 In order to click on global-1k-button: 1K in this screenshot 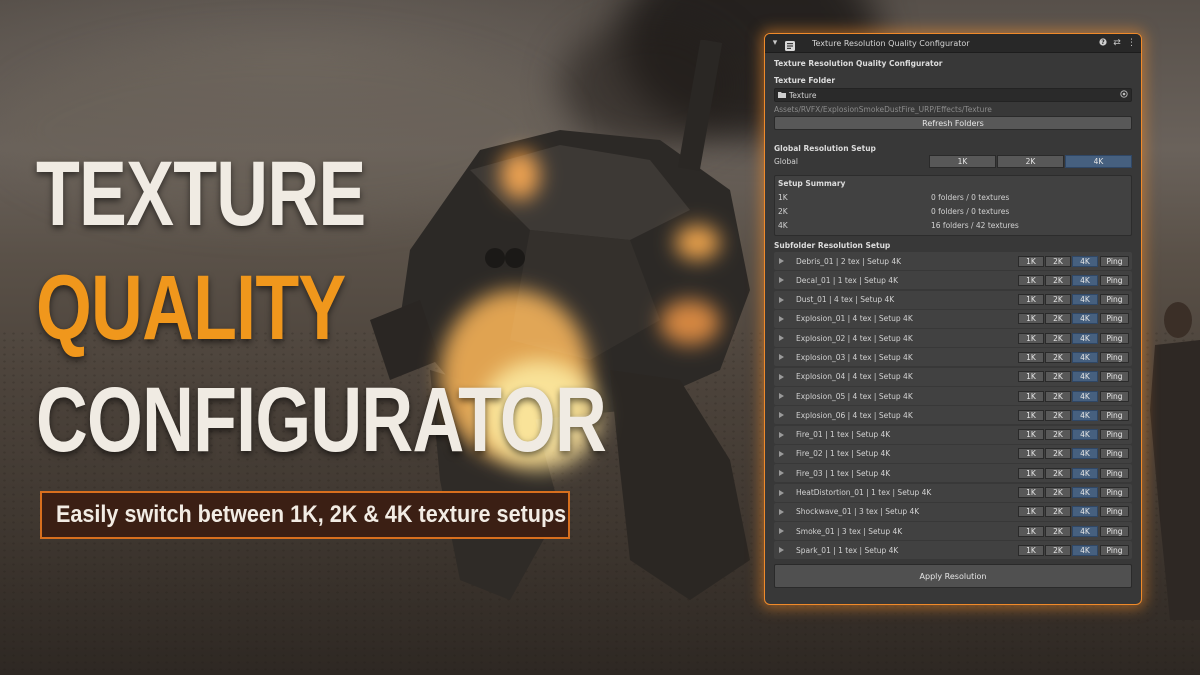, I will do `click(962, 161)`.